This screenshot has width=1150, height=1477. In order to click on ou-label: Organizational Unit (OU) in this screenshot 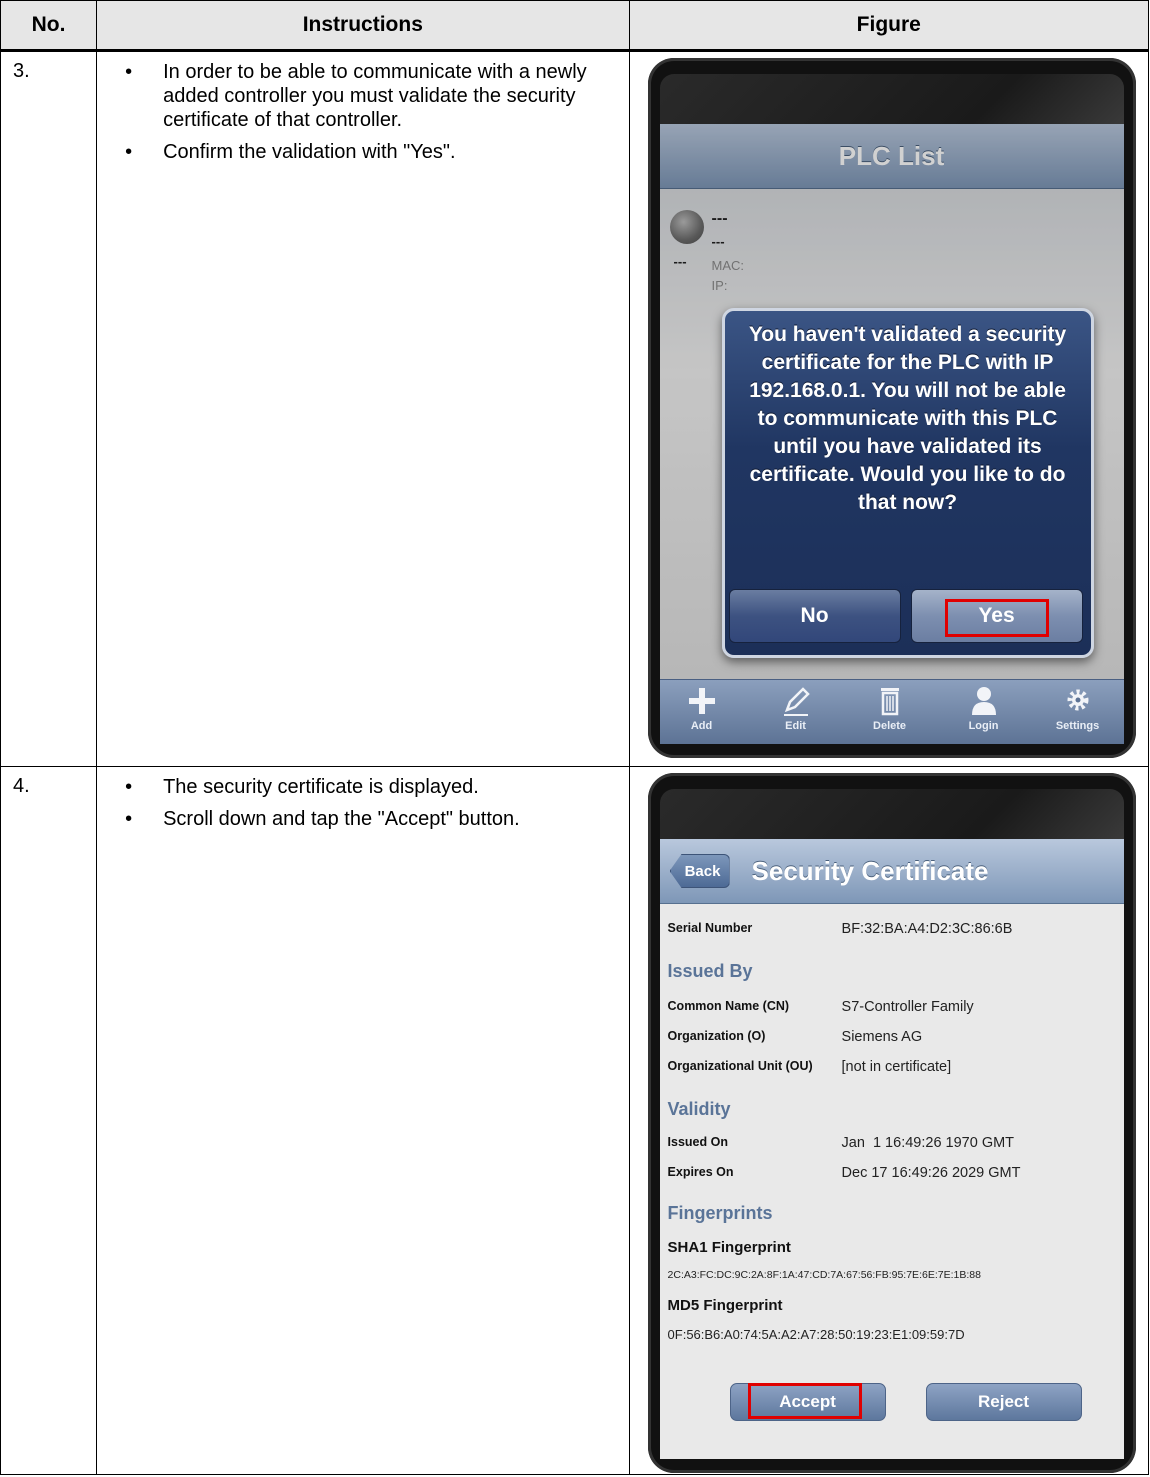, I will do `click(740, 1066)`.